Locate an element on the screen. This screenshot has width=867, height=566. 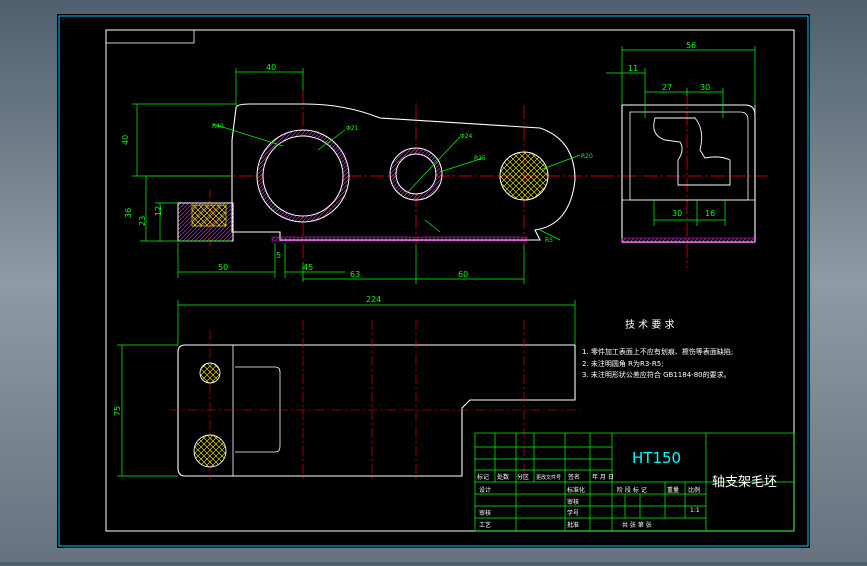
dim-r-mid: R25 is located at coordinates (480, 158).